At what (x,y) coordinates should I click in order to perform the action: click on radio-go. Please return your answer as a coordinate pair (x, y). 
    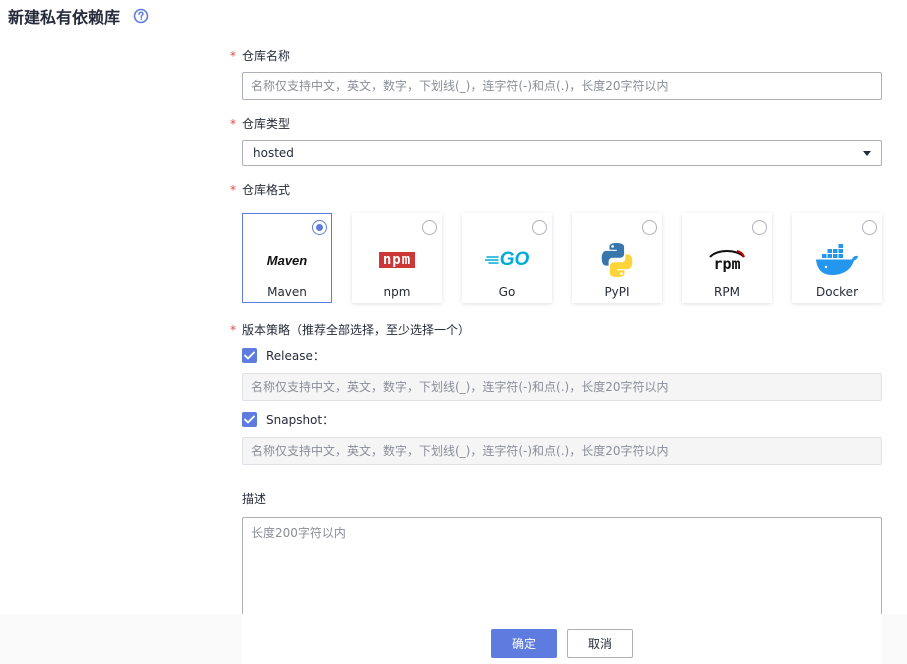
    Looking at the image, I should click on (539, 227).